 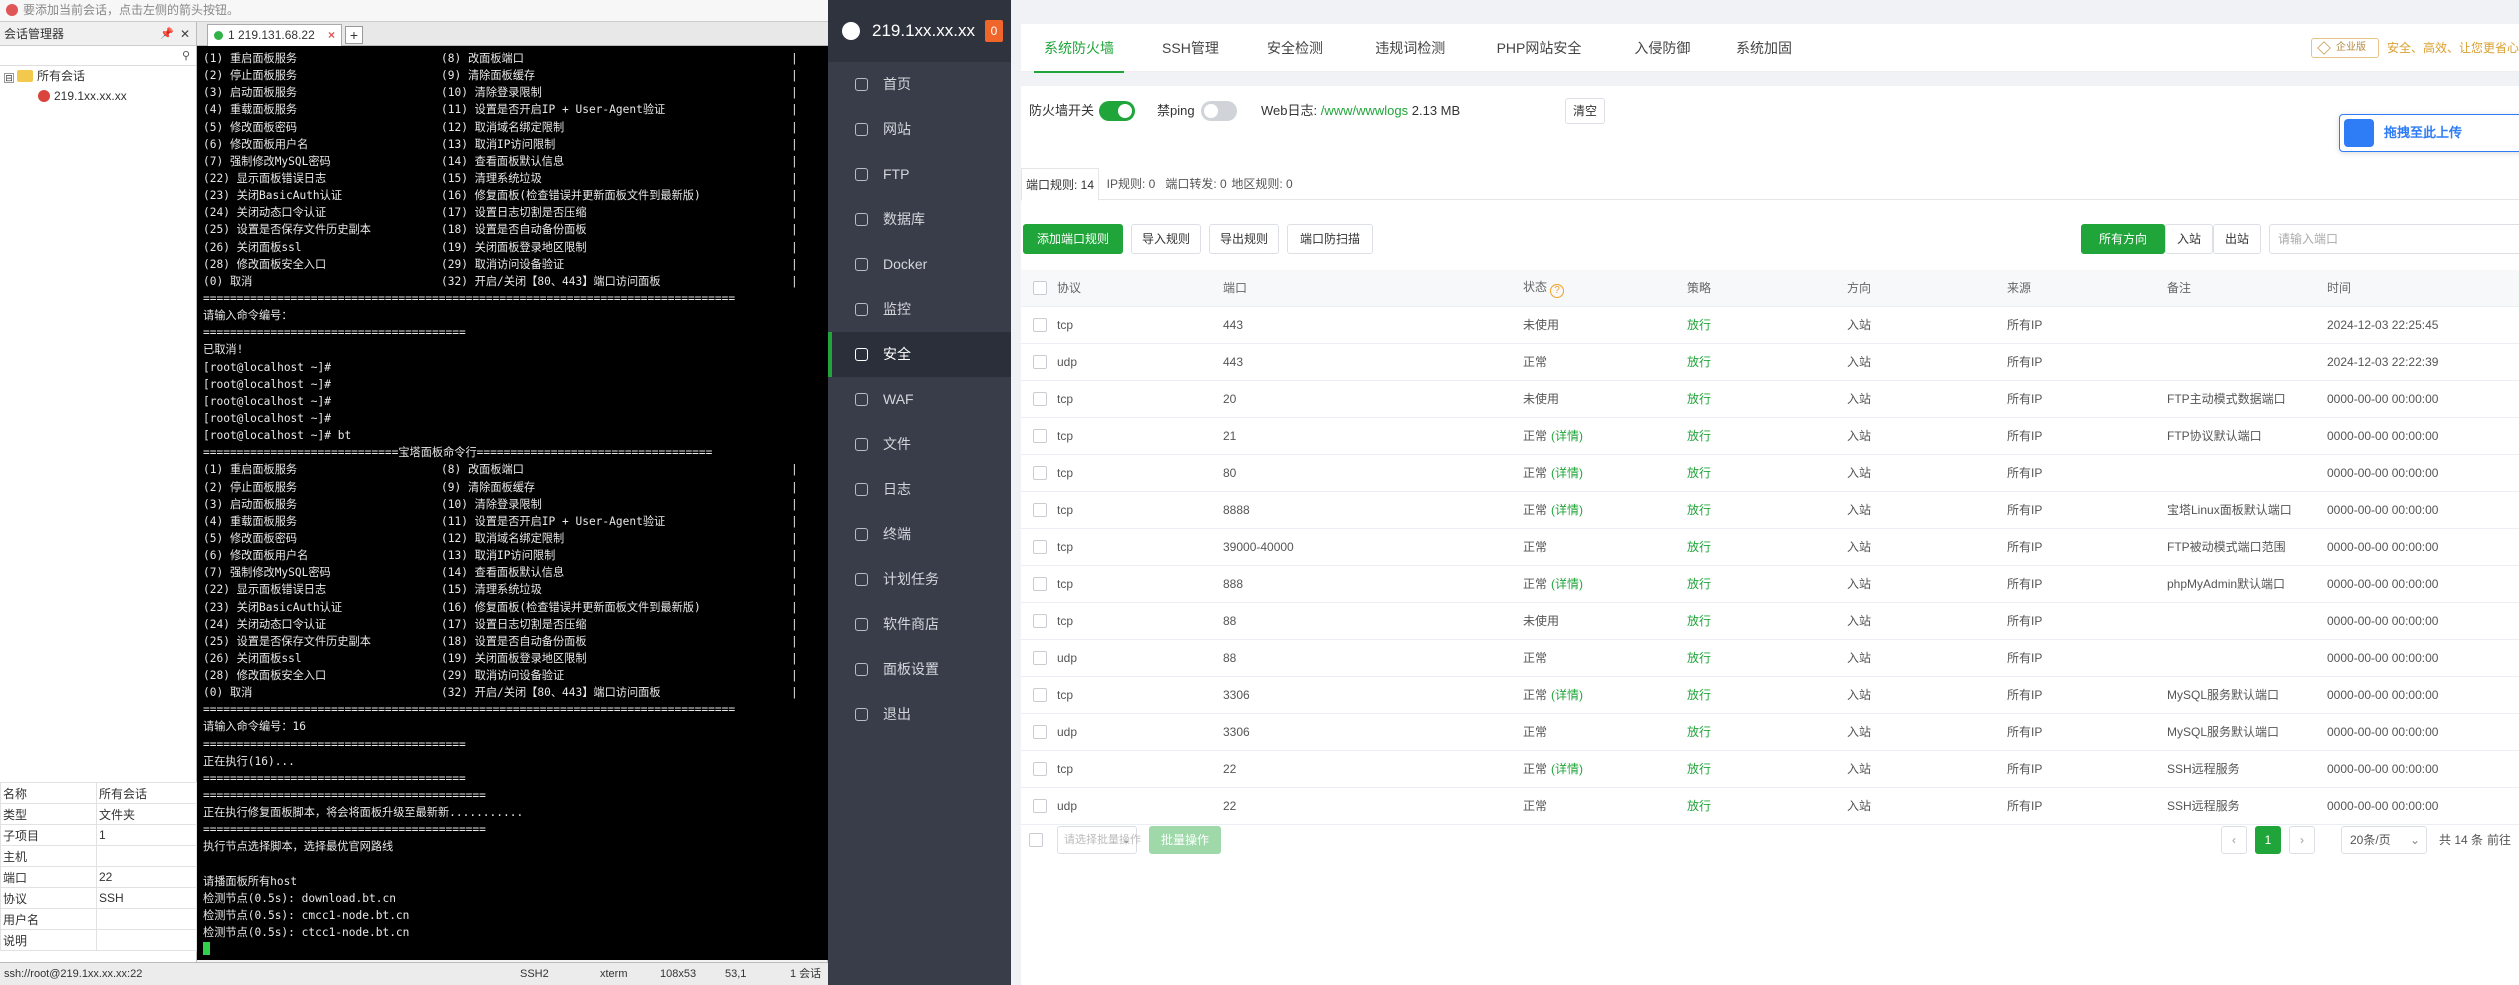 What do you see at coordinates (1330, 239) in the screenshot?
I see `port-scan-protection-button: 端口防扫描` at bounding box center [1330, 239].